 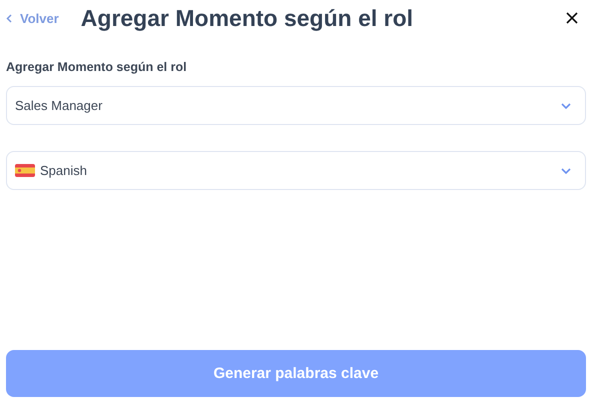 I want to click on chevron-left-icon, so click(x=9, y=18).